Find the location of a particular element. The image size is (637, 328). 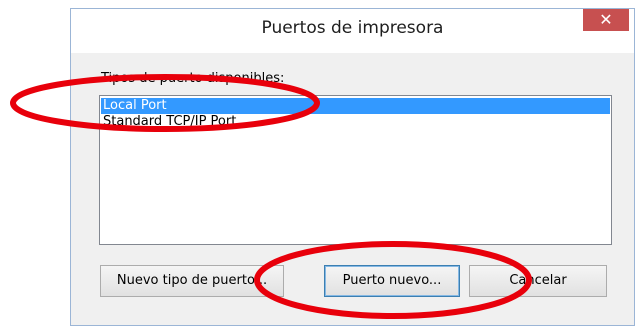

list-item-local-port: Local Port is located at coordinates (355, 106).